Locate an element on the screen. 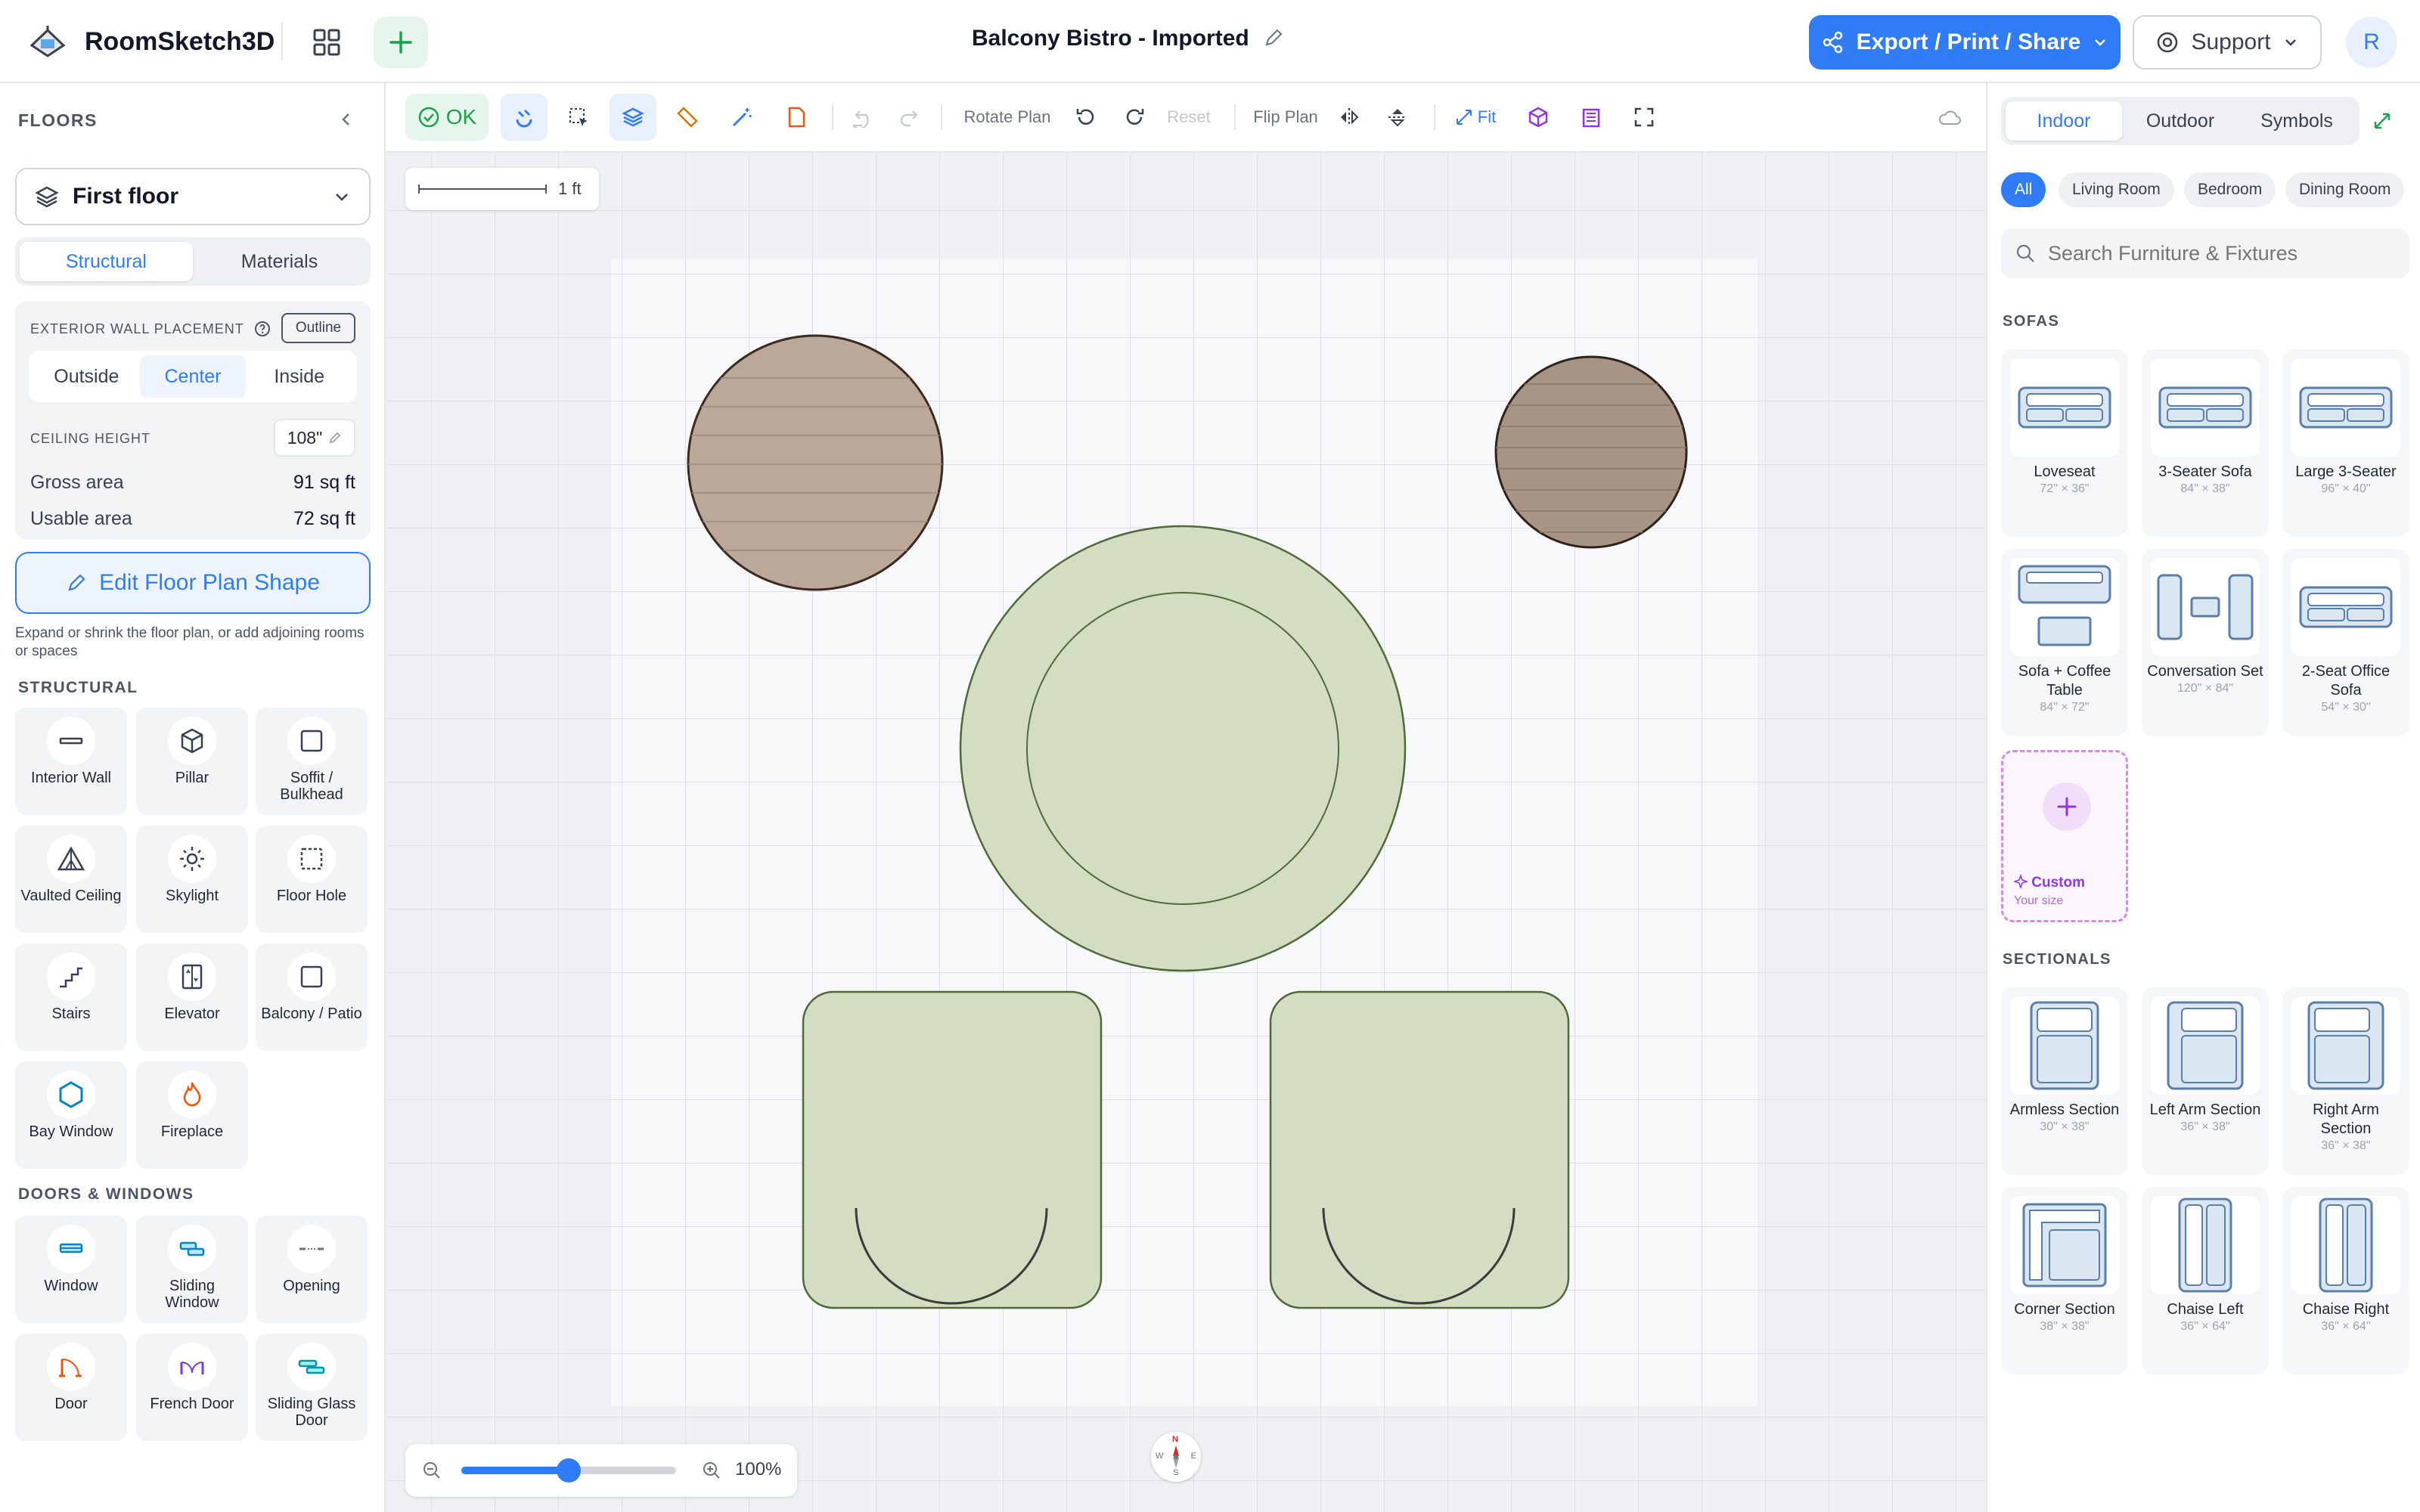  tab-indoor: Indoor is located at coordinates (2064, 121).